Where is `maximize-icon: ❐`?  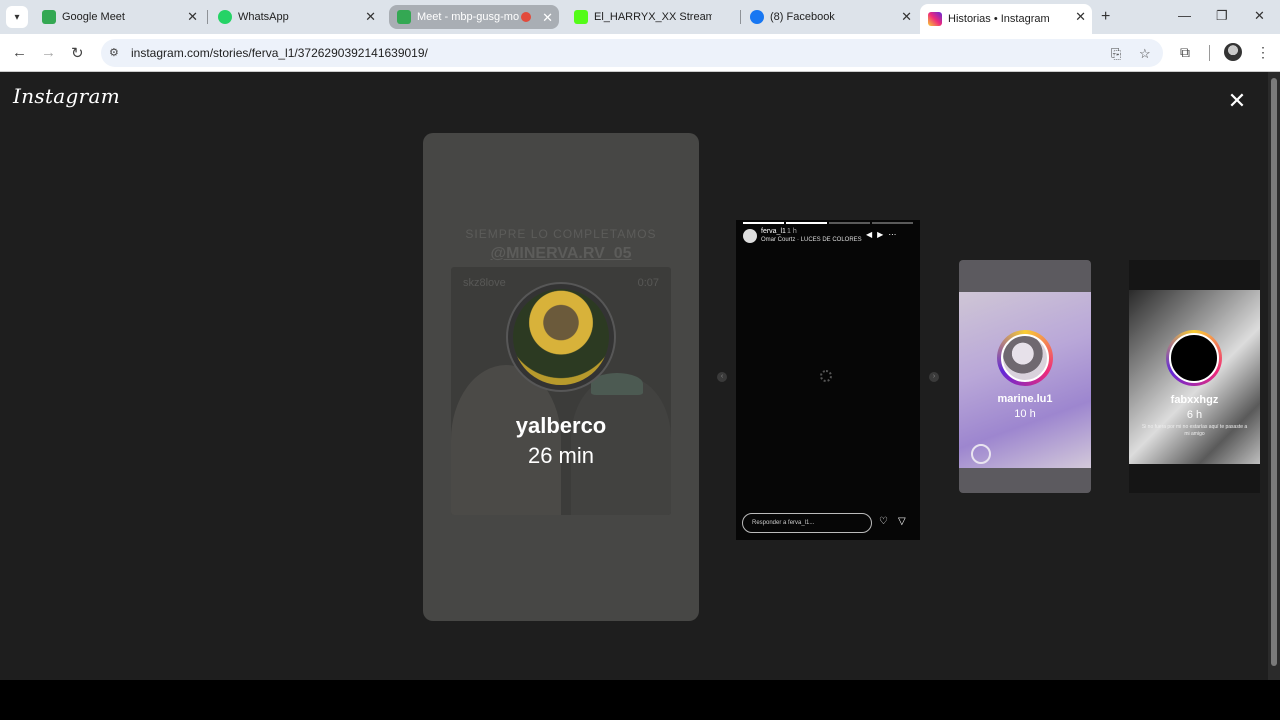
maximize-icon: ❐ is located at coordinates (1222, 16).